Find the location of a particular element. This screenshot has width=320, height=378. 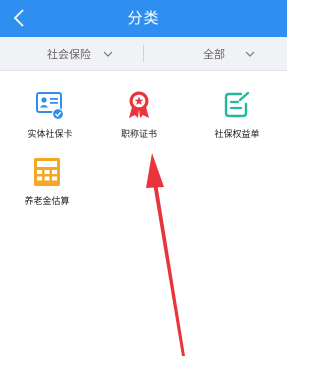

item-physical-social-security-card: 实体社保卡 is located at coordinates (50, 115).